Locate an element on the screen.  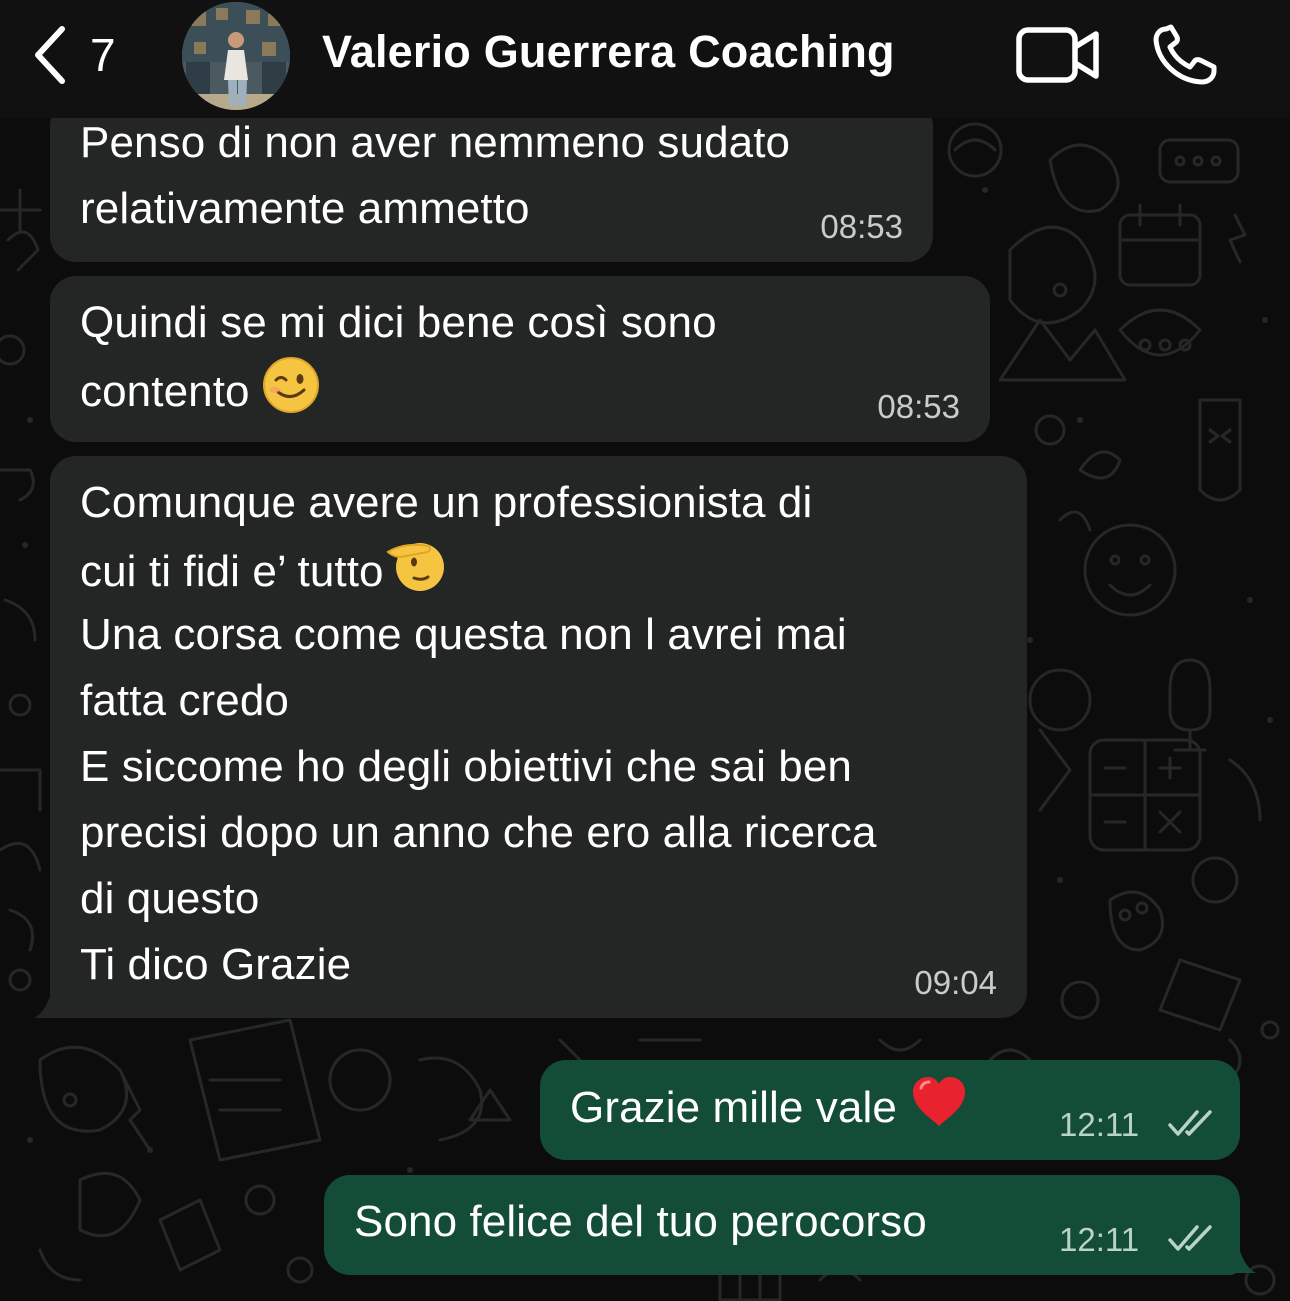
message-time: 09:04 is located at coordinates (955, 982).